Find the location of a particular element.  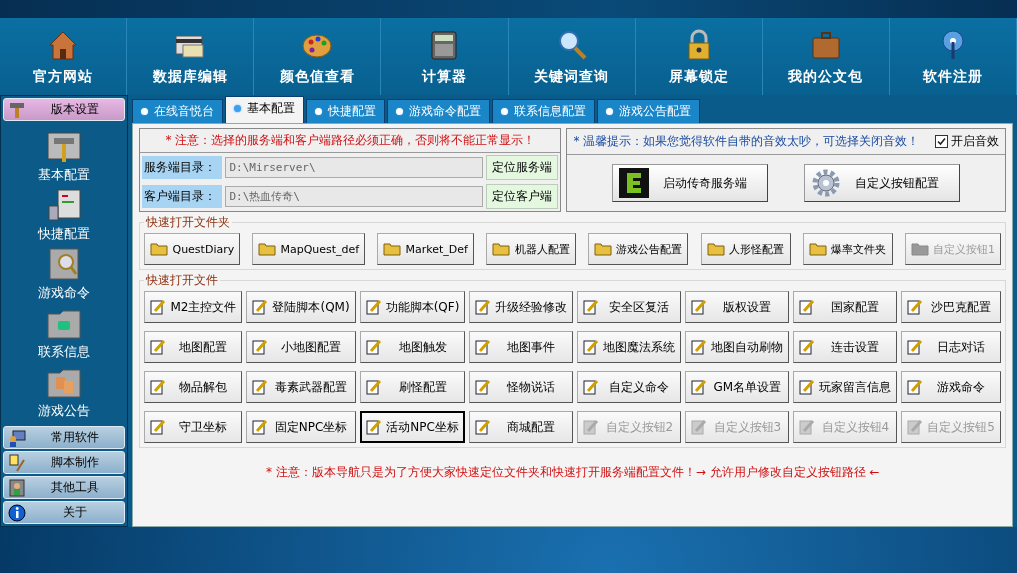

toolbar-button: 数据库编辑 is located at coordinates (191, 56).